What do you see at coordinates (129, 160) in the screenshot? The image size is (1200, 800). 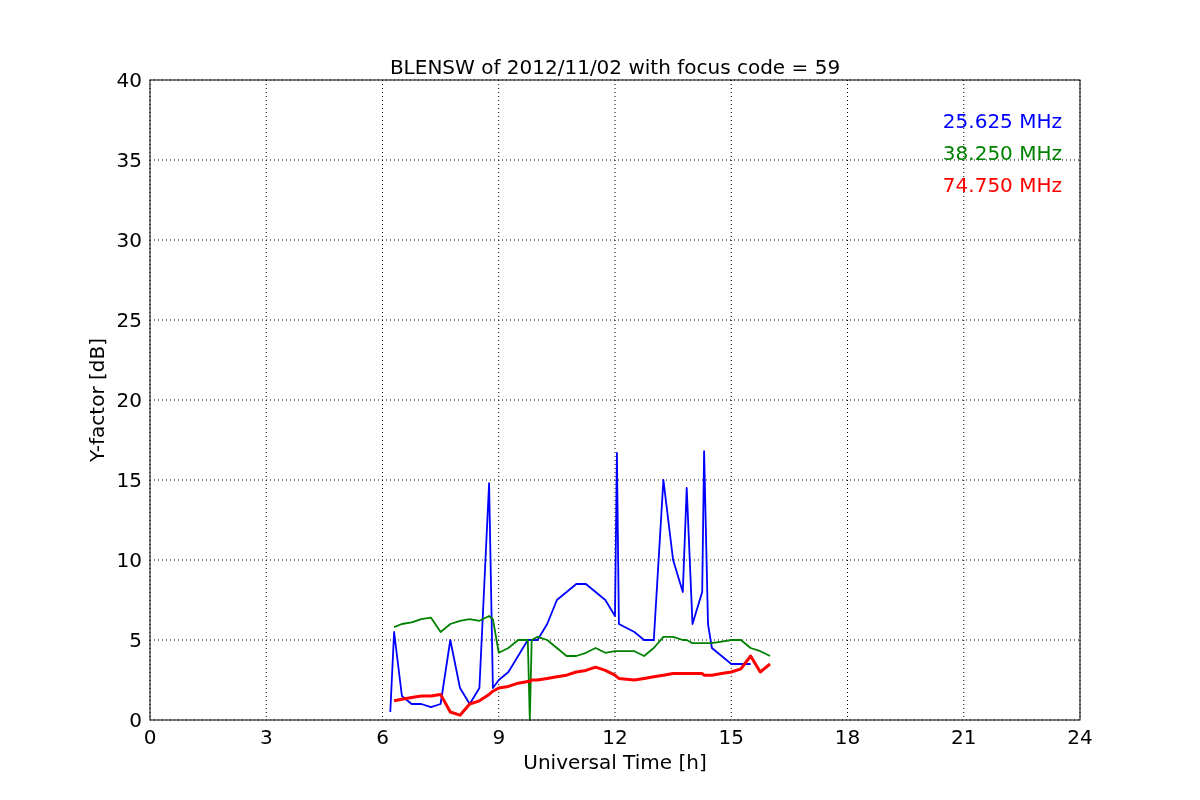 I see `y-tick-label: 35` at bounding box center [129, 160].